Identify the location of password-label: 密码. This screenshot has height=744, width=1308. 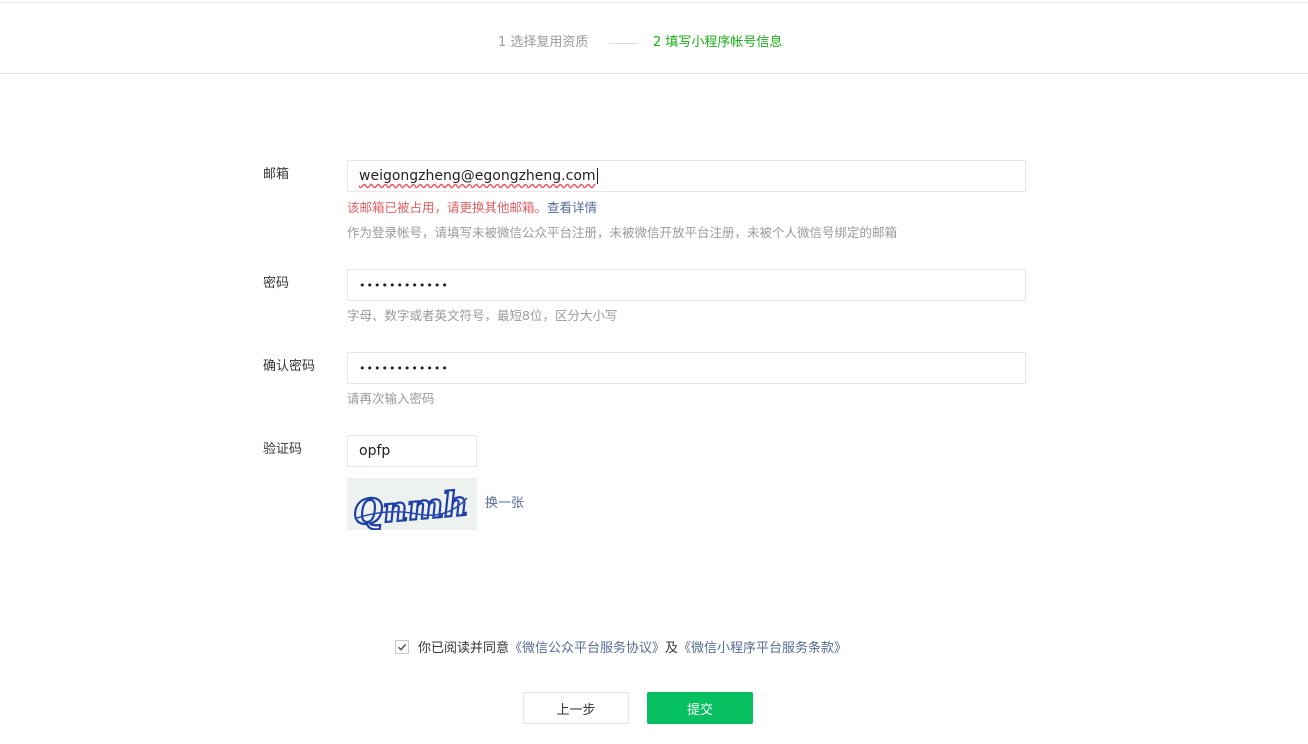
(276, 283).